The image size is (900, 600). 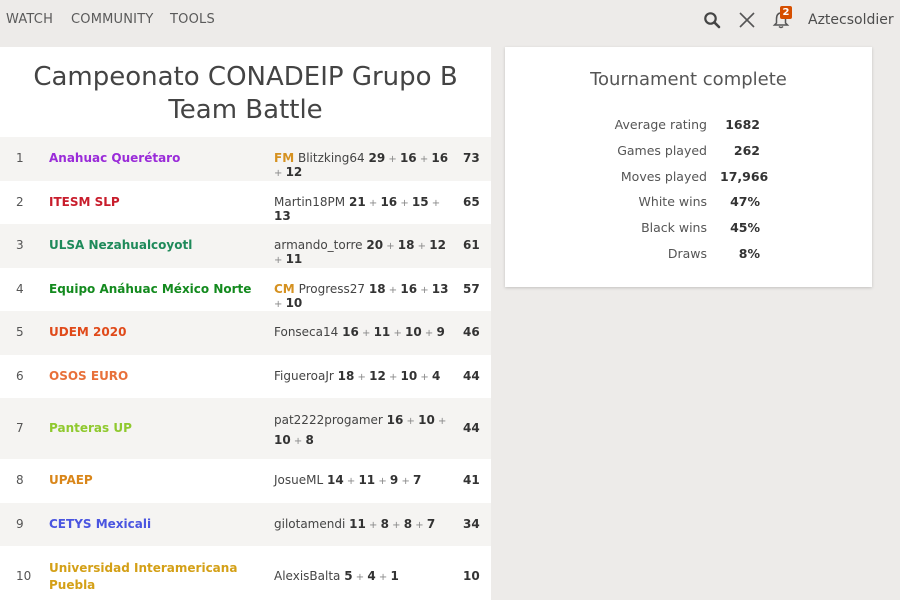 I want to click on score-value: 4, so click(x=371, y=575).